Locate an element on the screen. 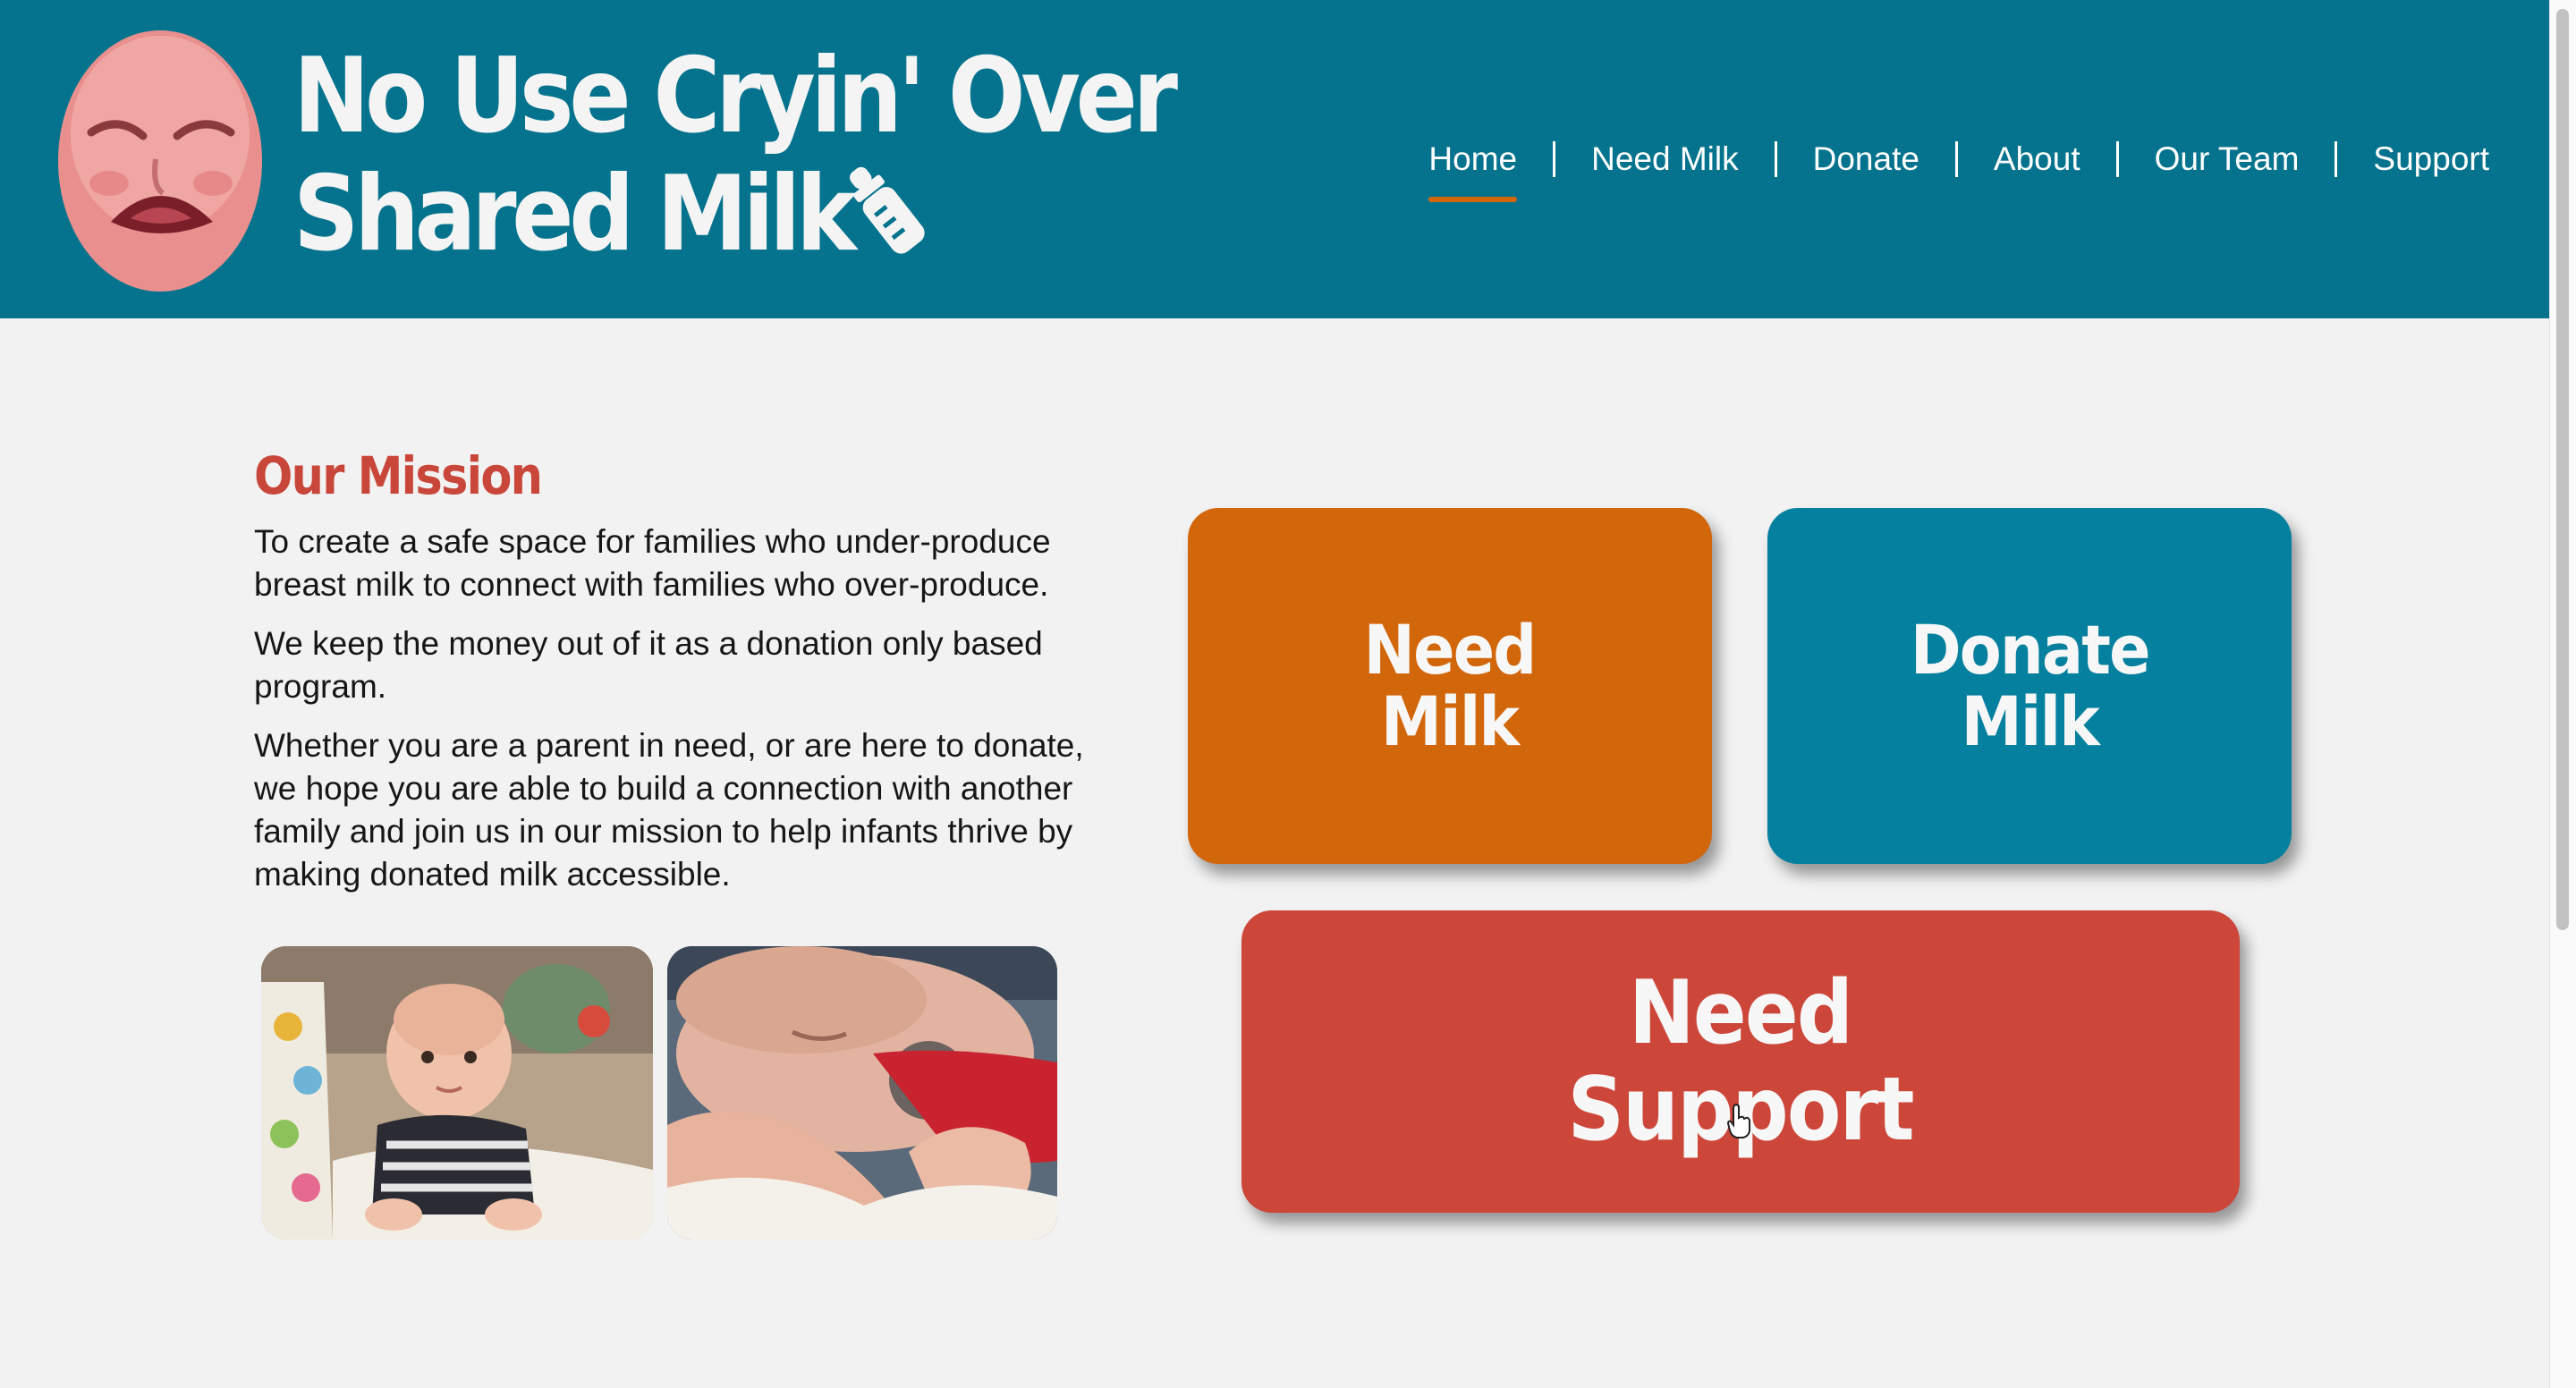 This screenshot has width=2576, height=1388. donate-milk-button-label: Donate Milk is located at coordinates (2030, 686).